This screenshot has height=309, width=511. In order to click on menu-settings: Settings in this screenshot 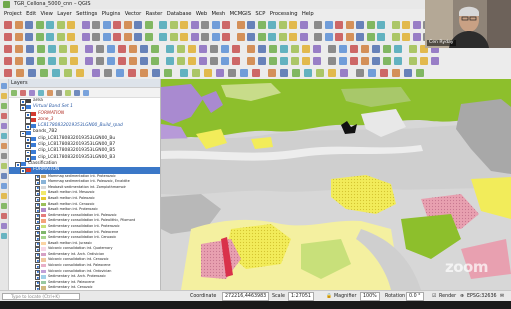, I will do `click(87, 14)`.